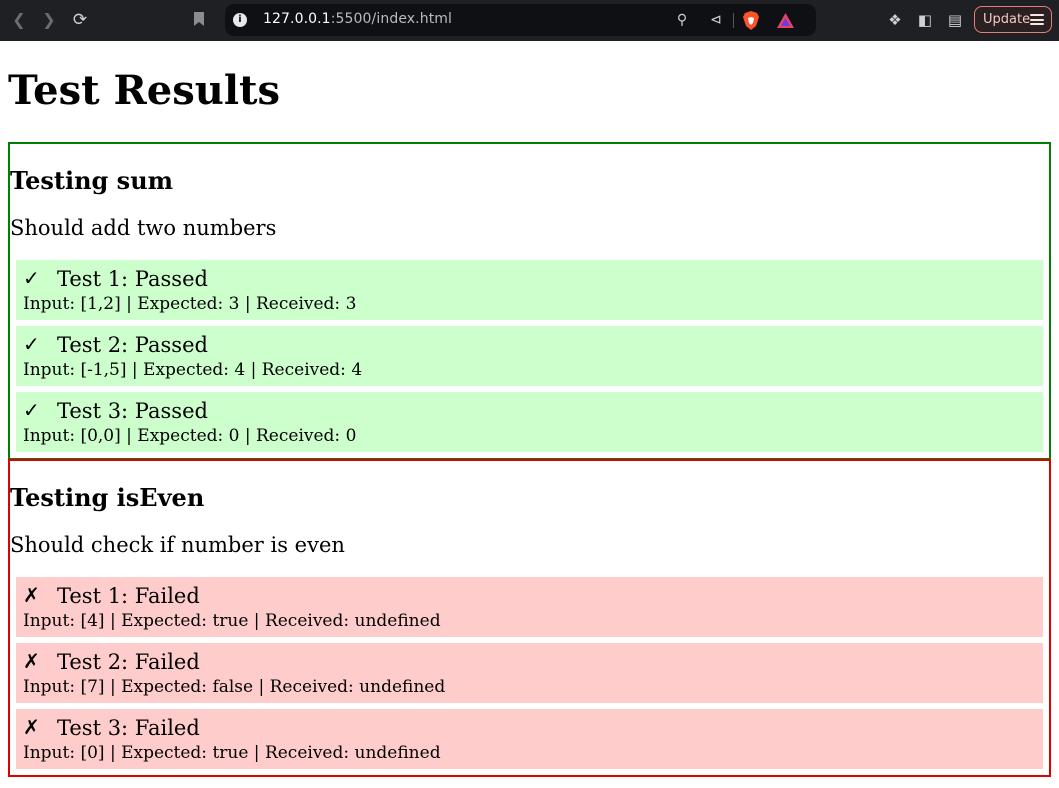 The image size is (1059, 788). Describe the element at coordinates (80, 20) in the screenshot. I see `reload-icon: ⟳` at that location.